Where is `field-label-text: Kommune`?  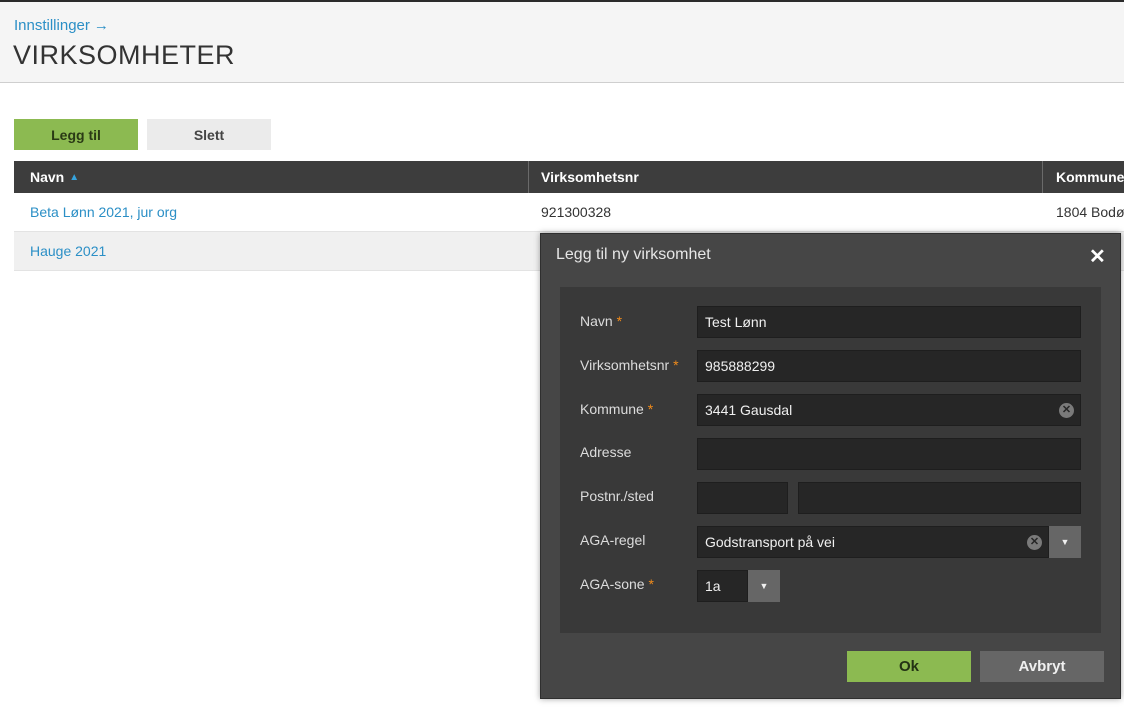 field-label-text: Kommune is located at coordinates (612, 409).